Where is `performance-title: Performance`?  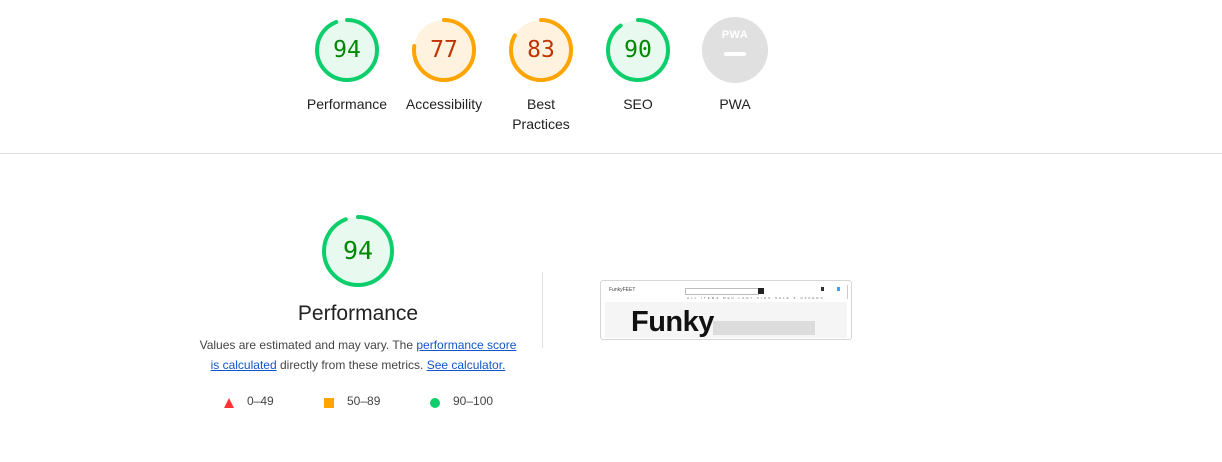 performance-title: Performance is located at coordinates (358, 313).